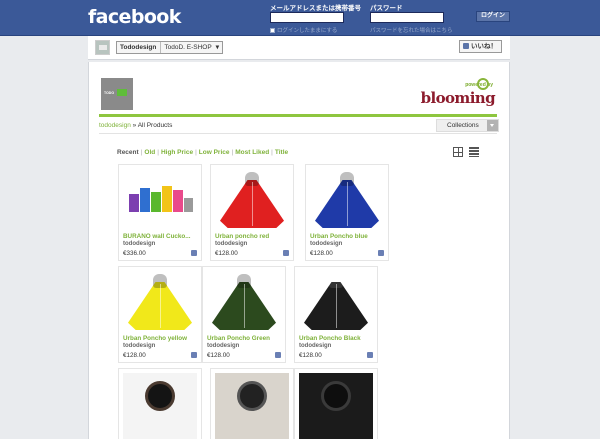 The width and height of the screenshot is (600, 439). I want to click on page-tab-name: TodoD. E-SHOP, so click(186, 47).